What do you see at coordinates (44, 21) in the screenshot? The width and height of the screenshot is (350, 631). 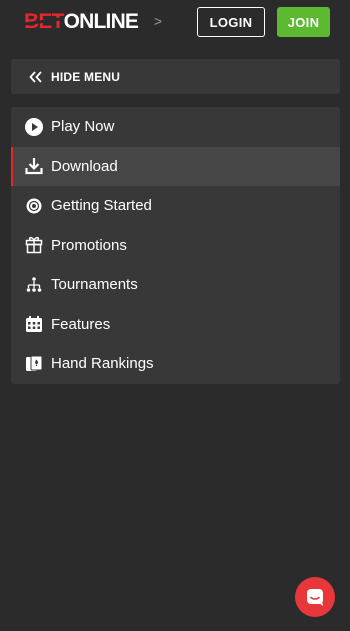 I see `logo-bet-text: BET` at bounding box center [44, 21].